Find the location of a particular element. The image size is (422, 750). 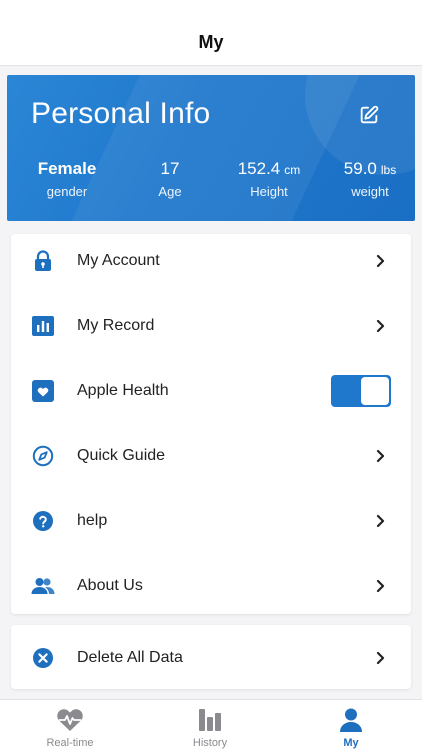

menu-item-delete-all-data: Delete All Data is located at coordinates (211, 657).